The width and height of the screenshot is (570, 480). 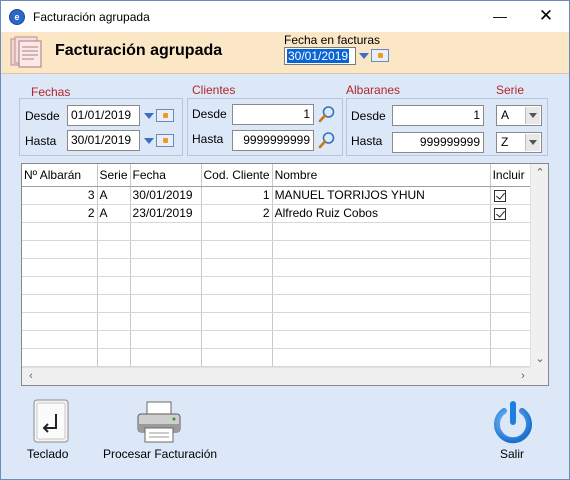 I want to click on fechas-hasta-input: 30/01/2019, so click(x=103, y=140).